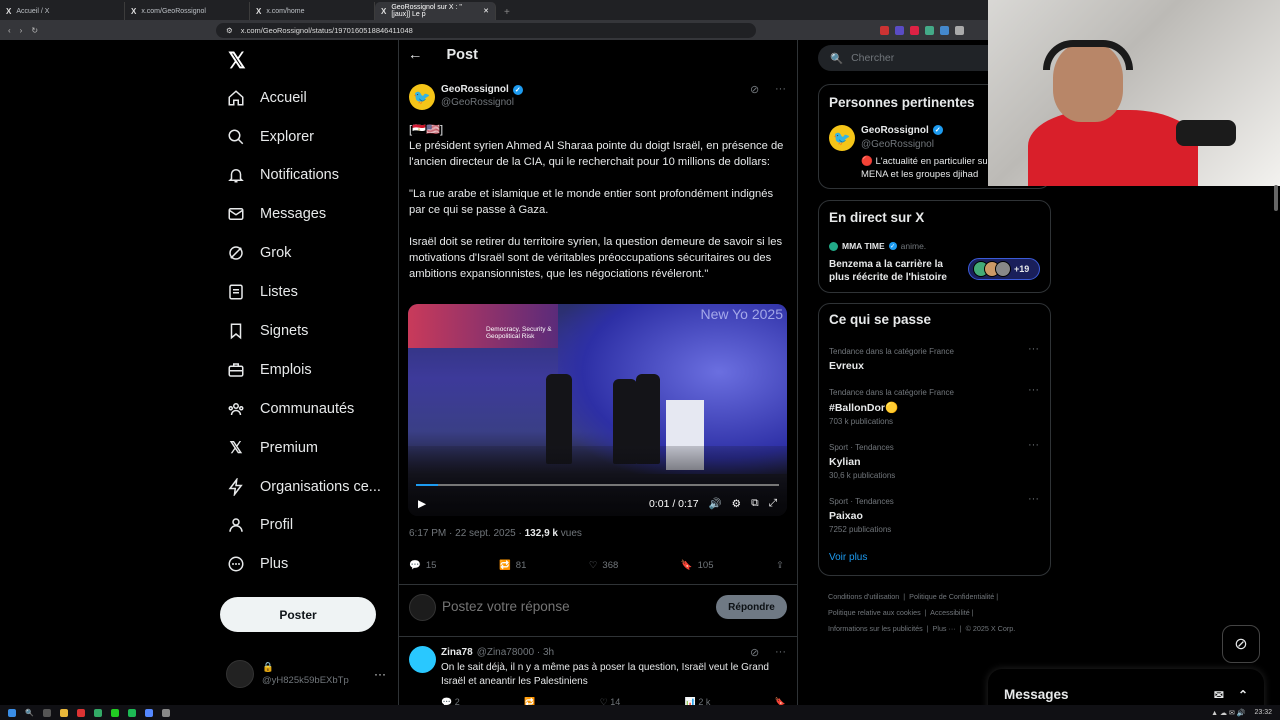  I want to click on settings-icon: ⚙, so click(736, 504).